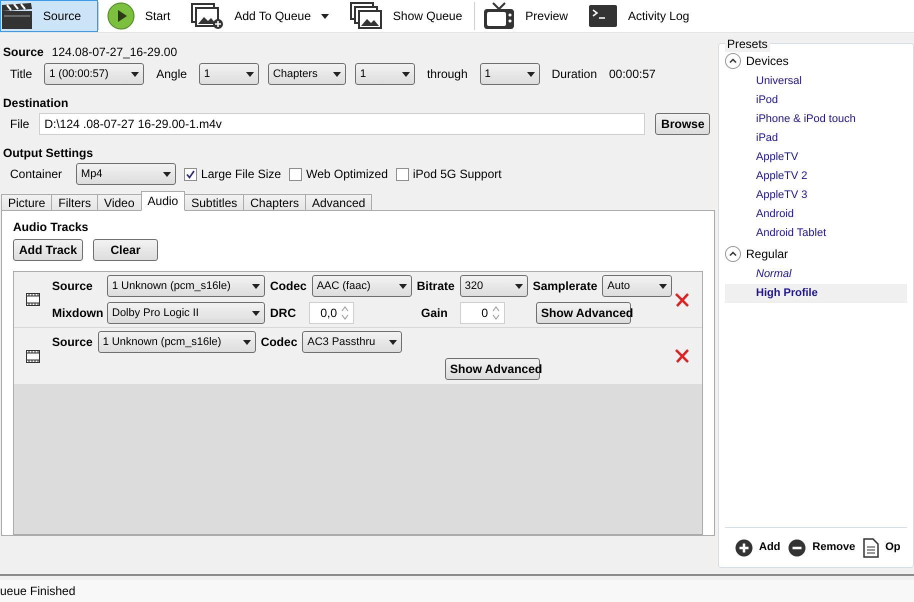 The height and width of the screenshot is (602, 914). Describe the element at coordinates (641, 16) in the screenshot. I see `toolbar-button: Activity Log` at that location.